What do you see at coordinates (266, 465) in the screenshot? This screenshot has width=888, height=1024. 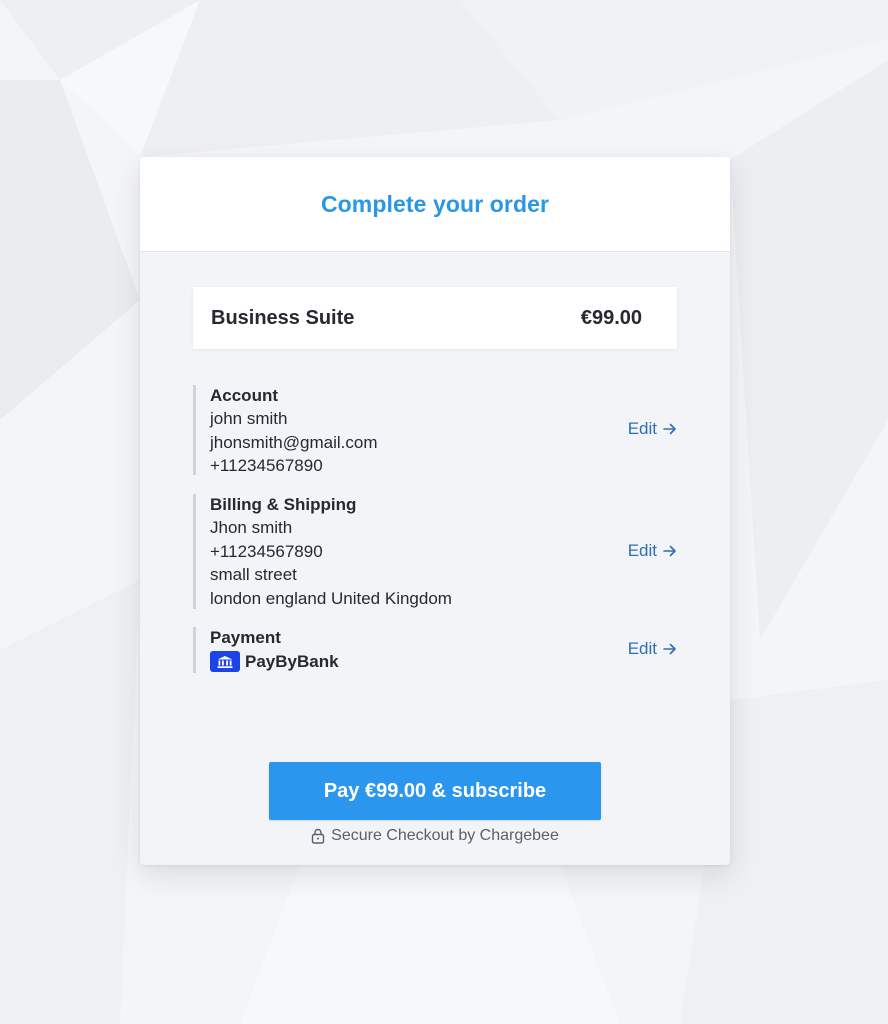 I see `account-phone: +11234567890` at bounding box center [266, 465].